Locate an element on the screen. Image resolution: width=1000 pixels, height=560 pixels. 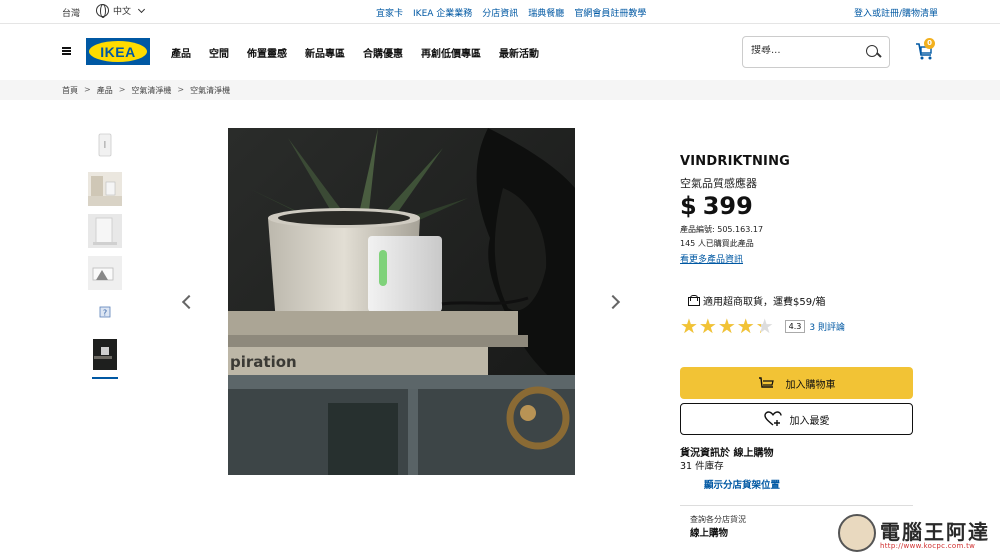
search-icon is located at coordinates (873, 52).